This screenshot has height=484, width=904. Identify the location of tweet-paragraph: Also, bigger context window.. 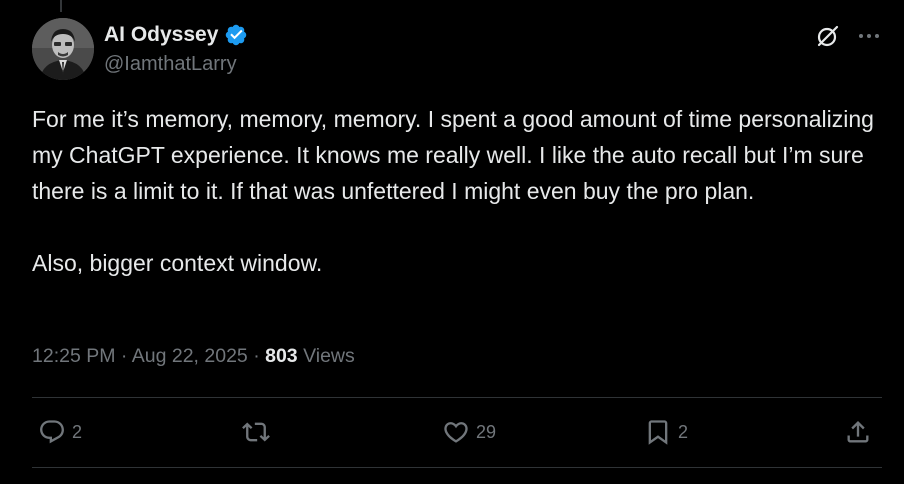
(177, 263).